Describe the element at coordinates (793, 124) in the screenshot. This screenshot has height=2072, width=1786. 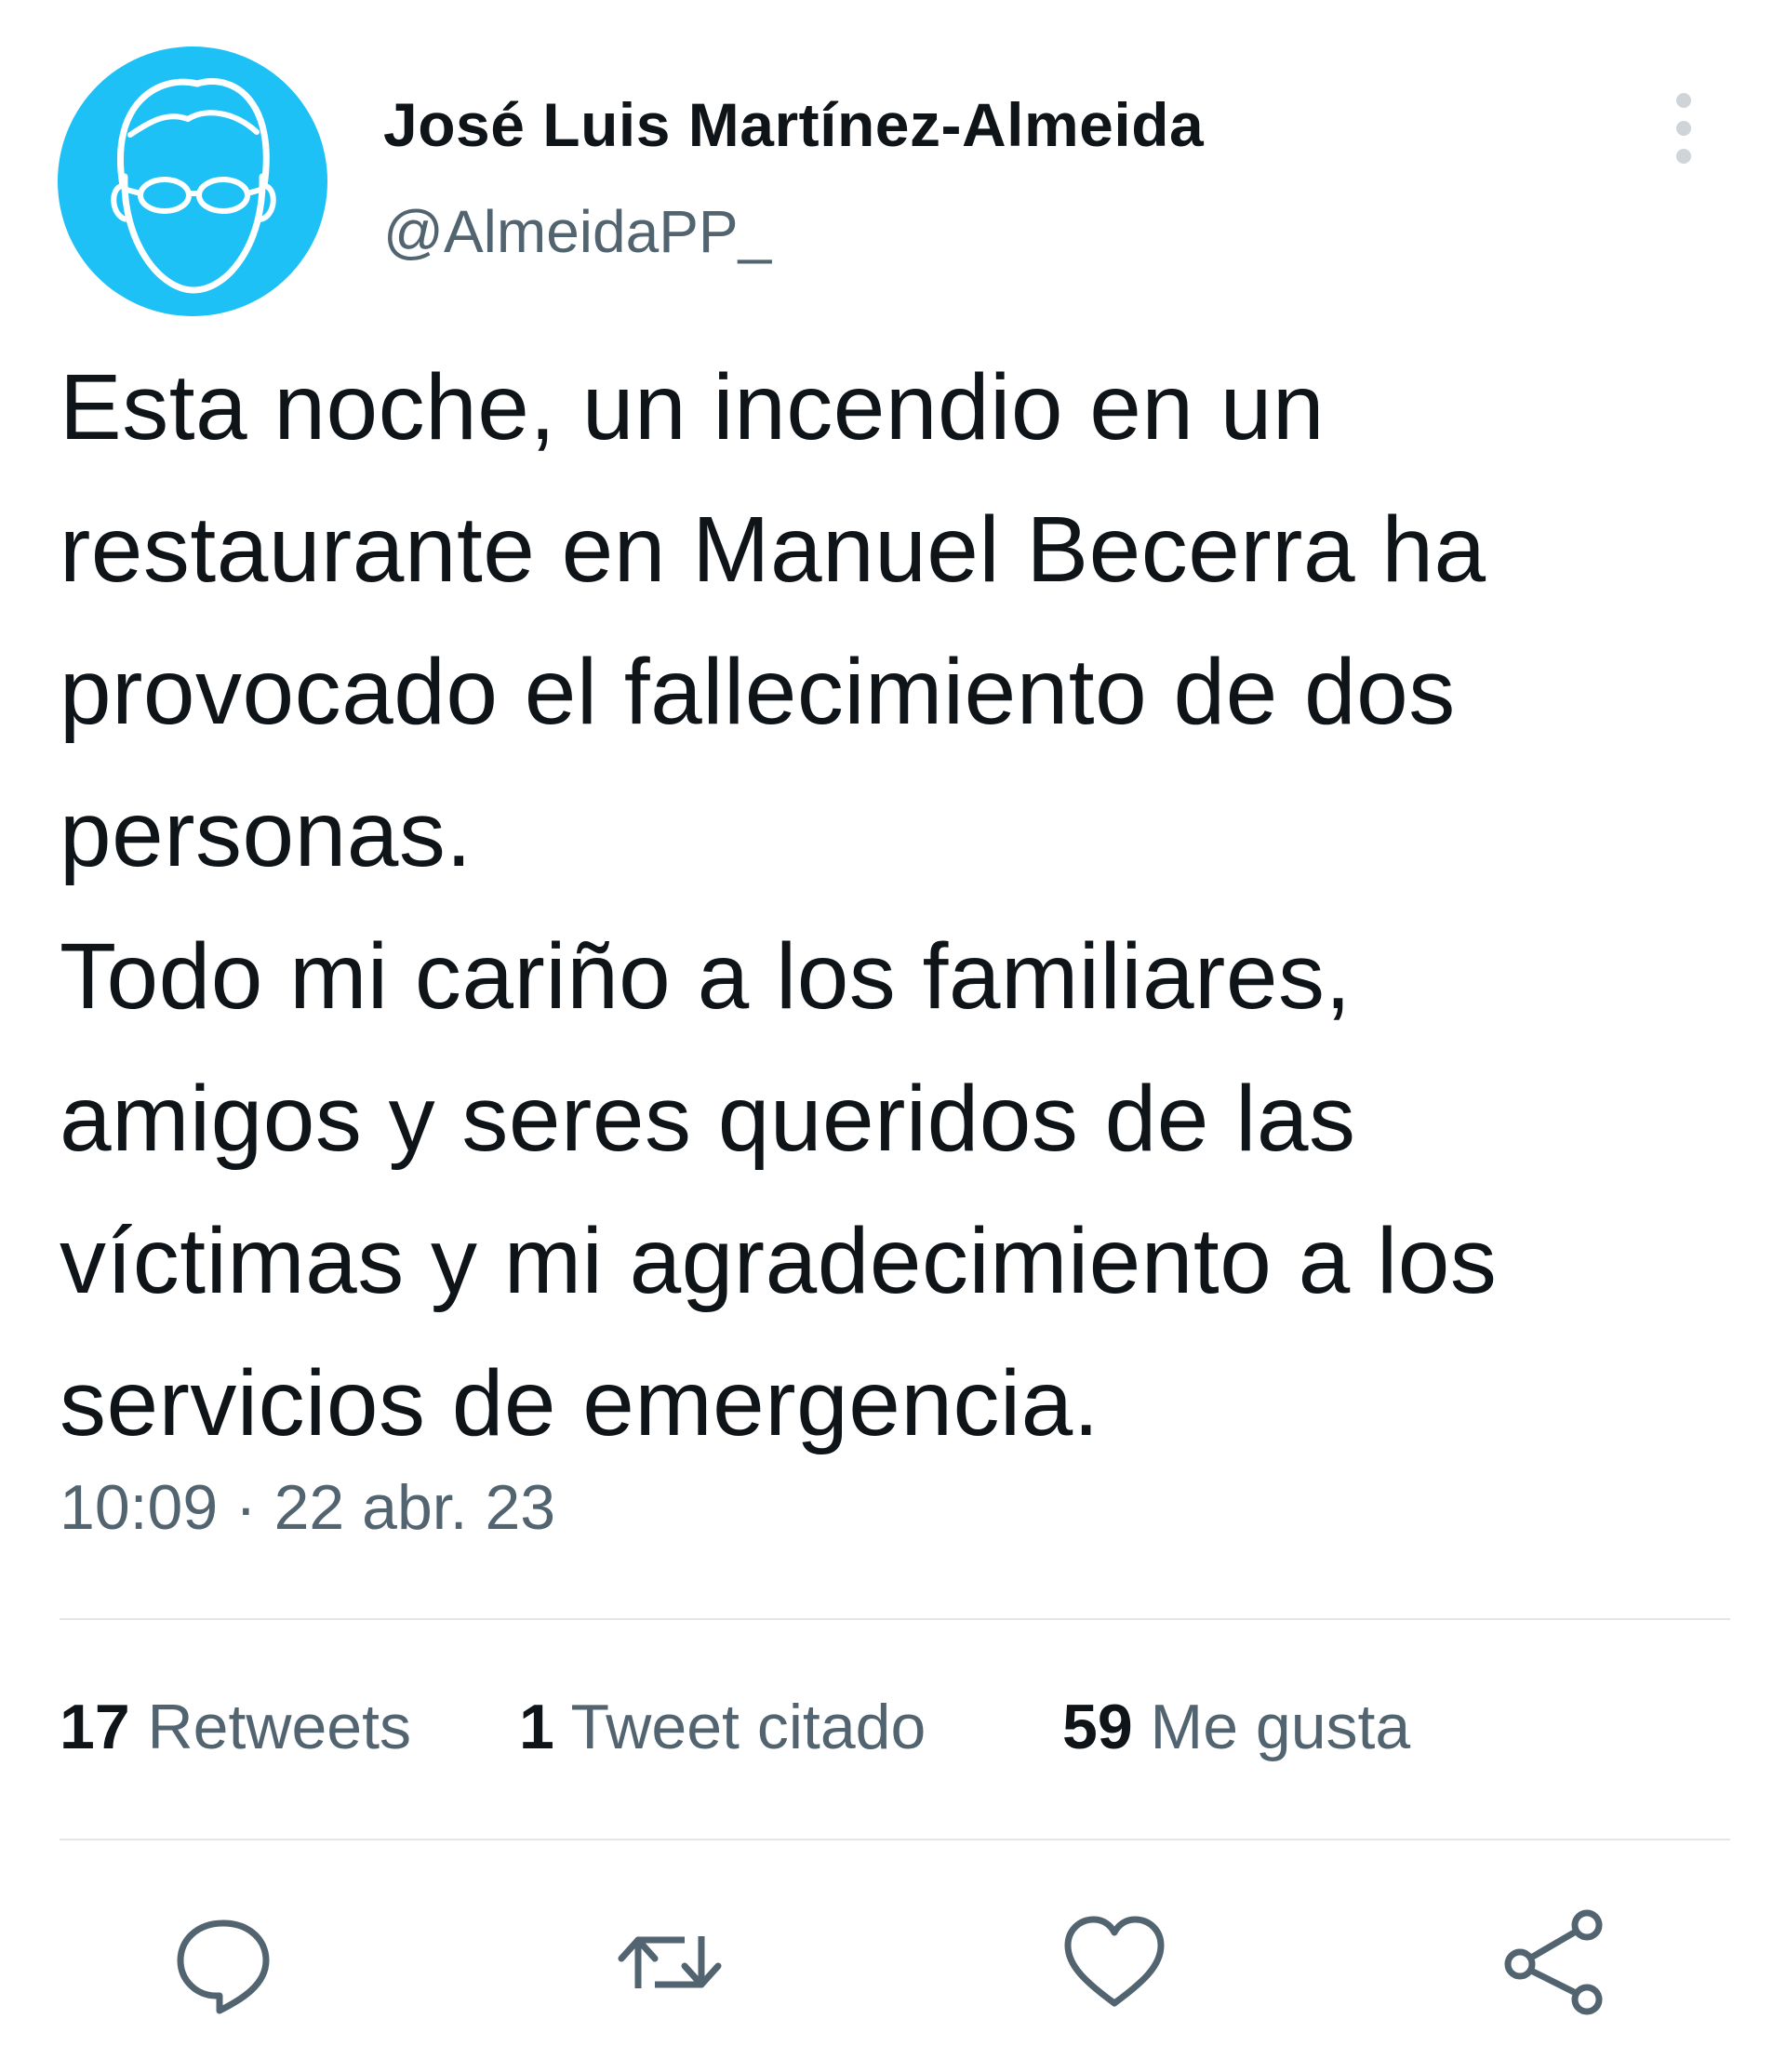
I see `display-name: José Luis Martínez-Almeida` at that location.